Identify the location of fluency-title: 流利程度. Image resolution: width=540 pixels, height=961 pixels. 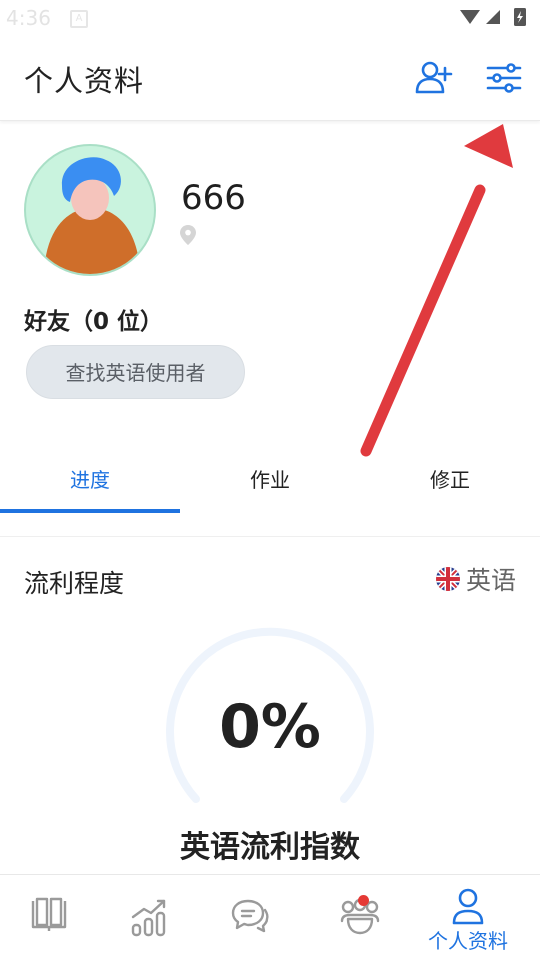
(74, 583).